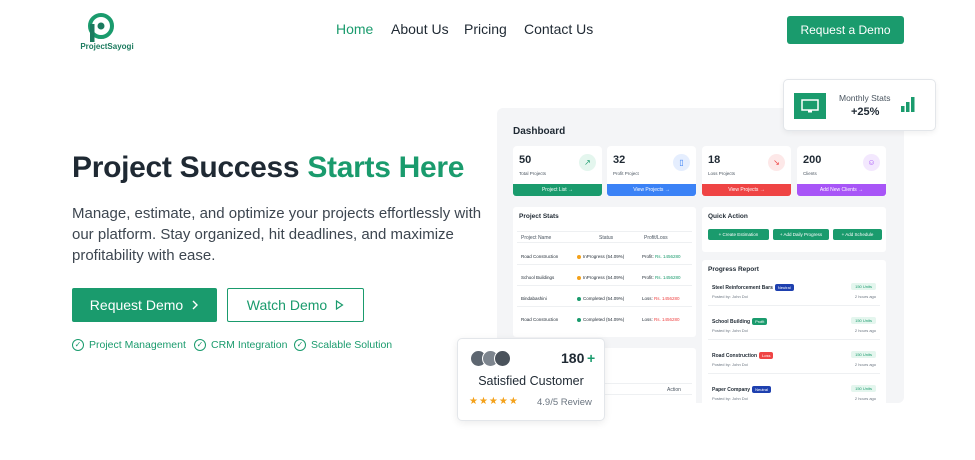 The image size is (975, 460). I want to click on brand-name: ProjectSayogi, so click(107, 46).